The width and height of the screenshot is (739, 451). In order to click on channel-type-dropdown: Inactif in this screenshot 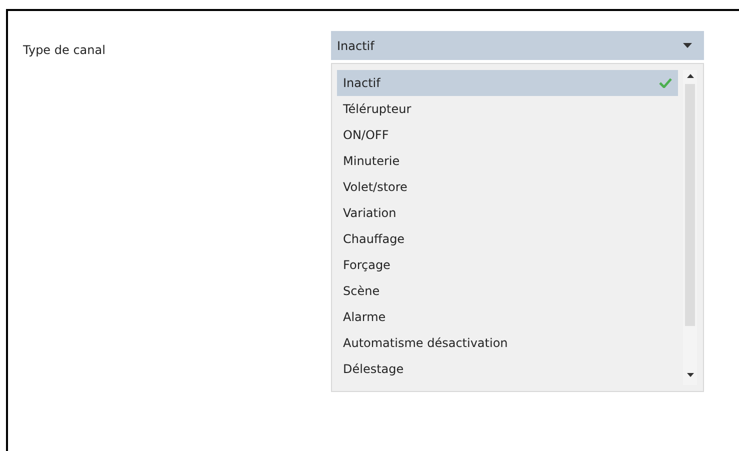, I will do `click(517, 45)`.